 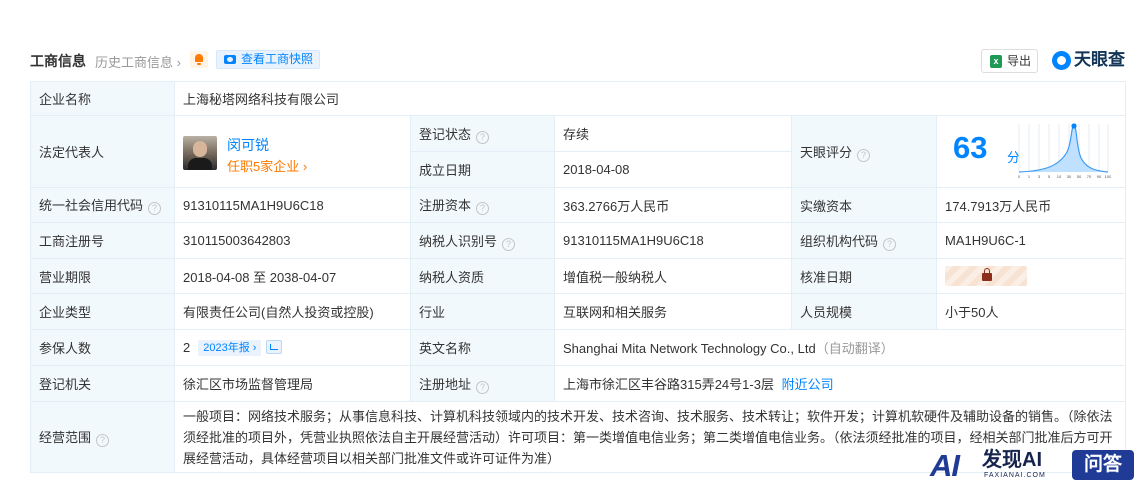 What do you see at coordinates (970, 147) in the screenshot?
I see `score-value: 63` at bounding box center [970, 147].